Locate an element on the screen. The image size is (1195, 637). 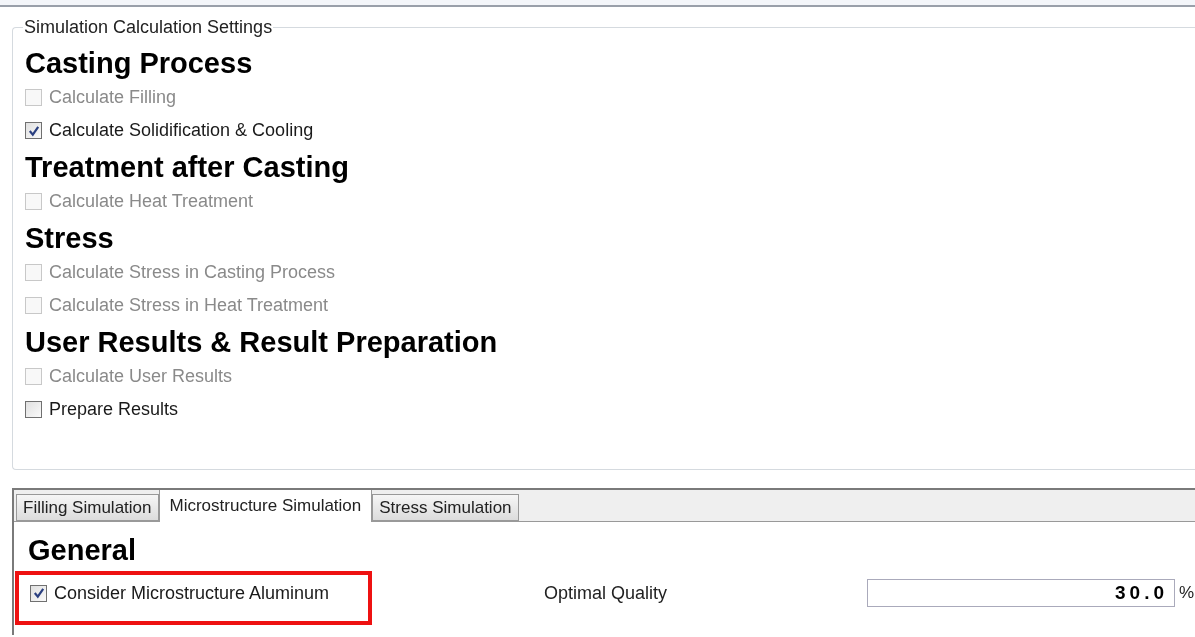
checkbox-label: Calculate Stress in Heat Treatment is located at coordinates (189, 305).